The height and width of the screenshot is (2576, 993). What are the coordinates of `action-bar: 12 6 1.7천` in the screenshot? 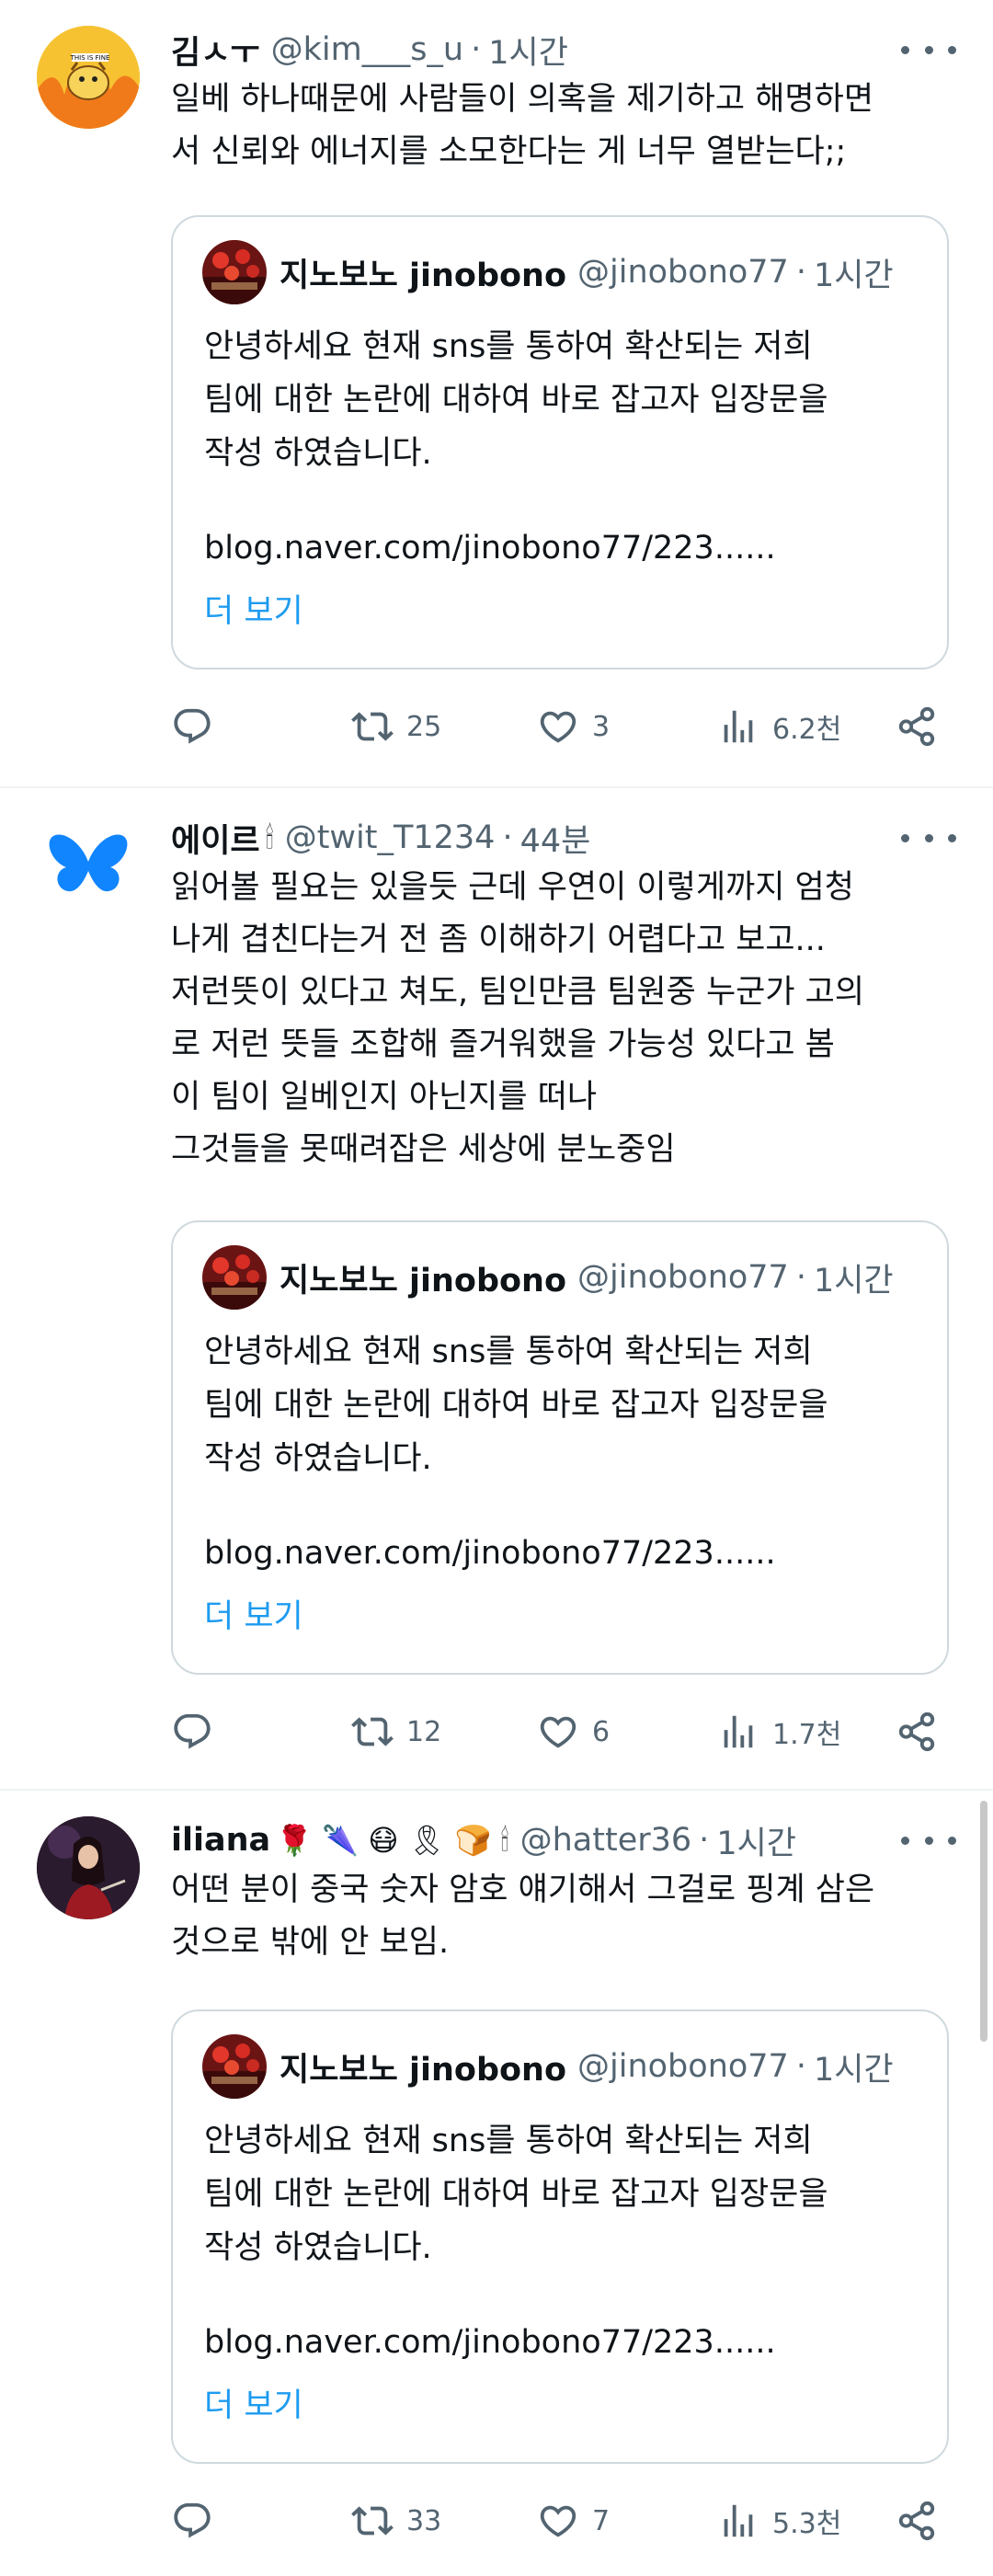 It's located at (564, 1732).